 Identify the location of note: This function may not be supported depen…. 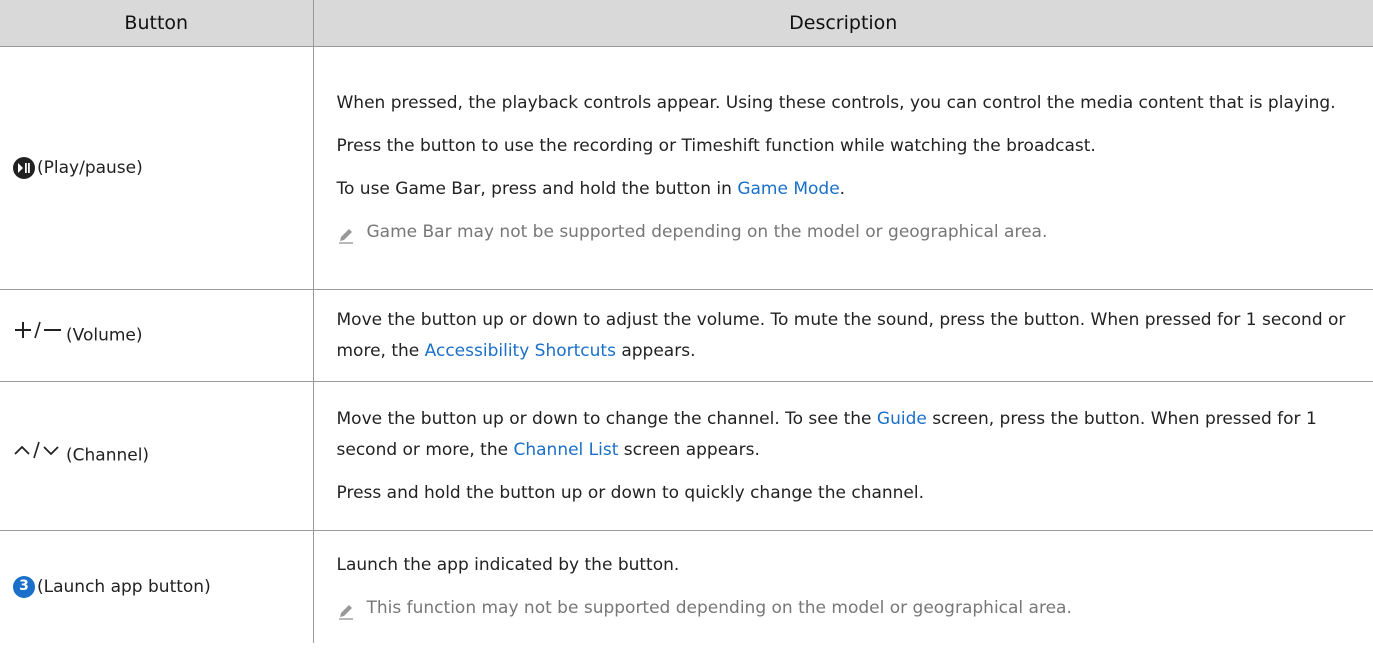
(849, 608).